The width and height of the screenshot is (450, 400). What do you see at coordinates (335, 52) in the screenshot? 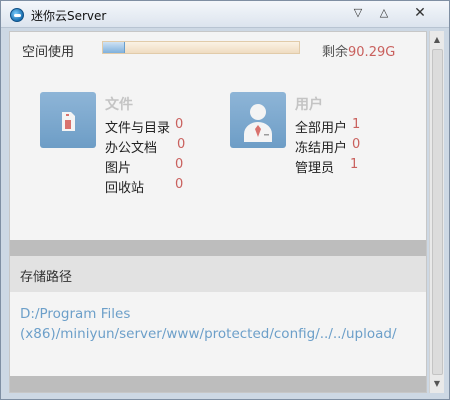
I see `storage-remaining-label: 剩余` at bounding box center [335, 52].